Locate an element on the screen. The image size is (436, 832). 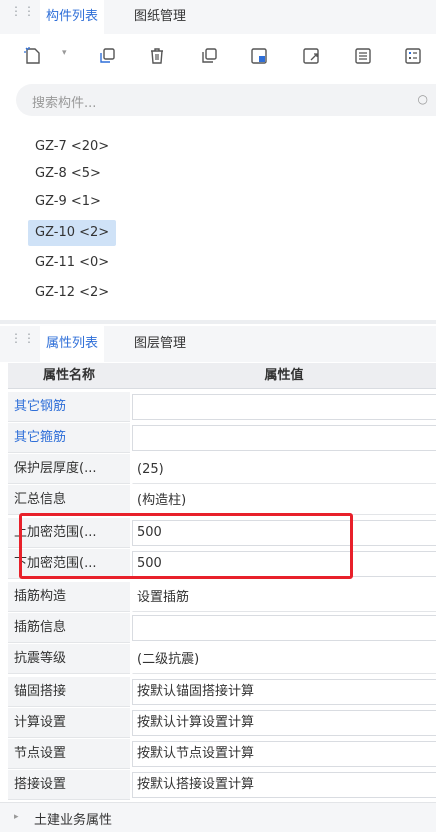
property-value-input: 按默认锚固搭接计算 is located at coordinates (284, 692).